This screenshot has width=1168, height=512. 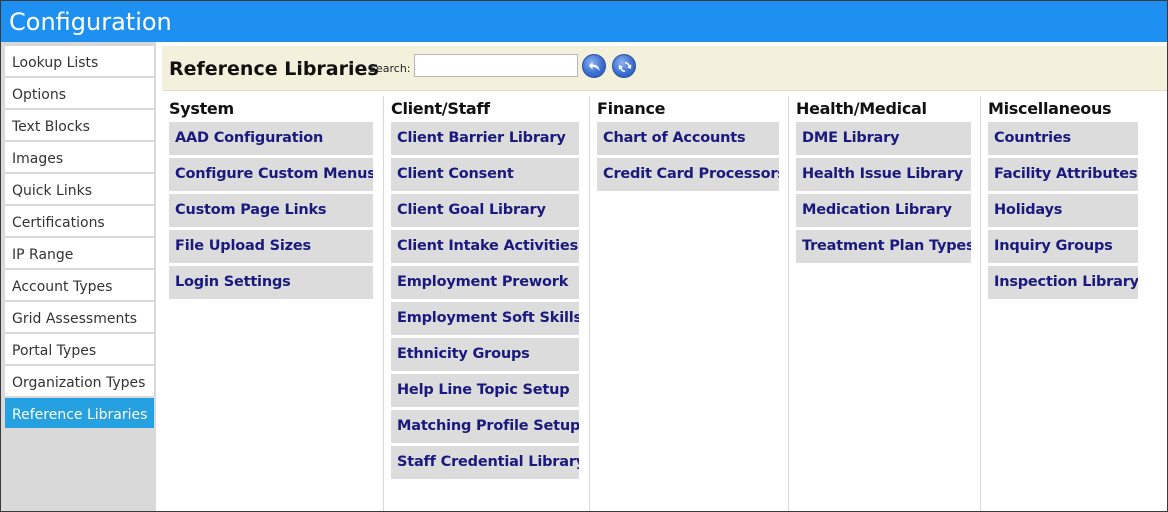 I want to click on sidebar-item-account-types: Account Types, so click(x=79, y=285).